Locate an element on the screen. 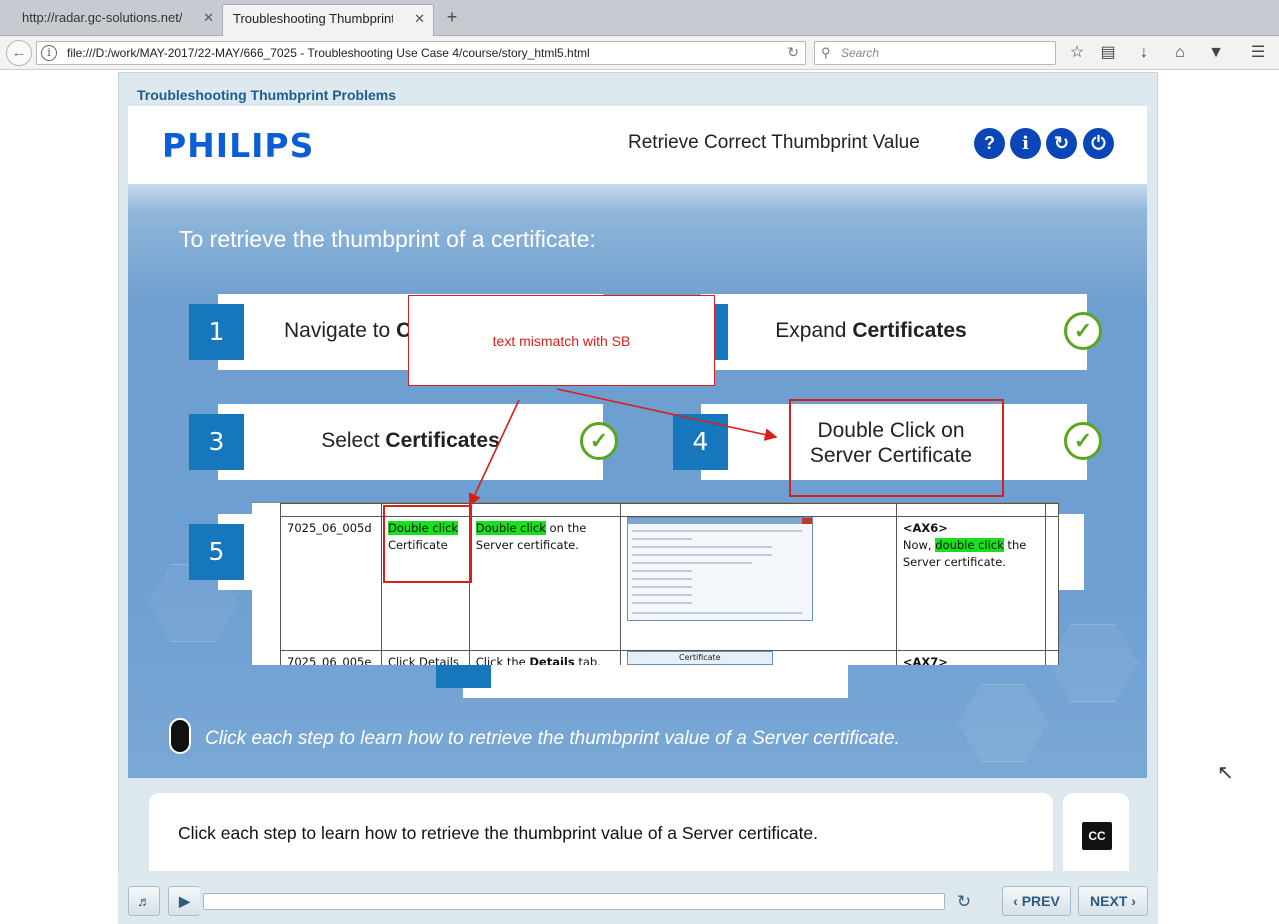  tab-radar-close-icon: ✕ is located at coordinates (208, 18).